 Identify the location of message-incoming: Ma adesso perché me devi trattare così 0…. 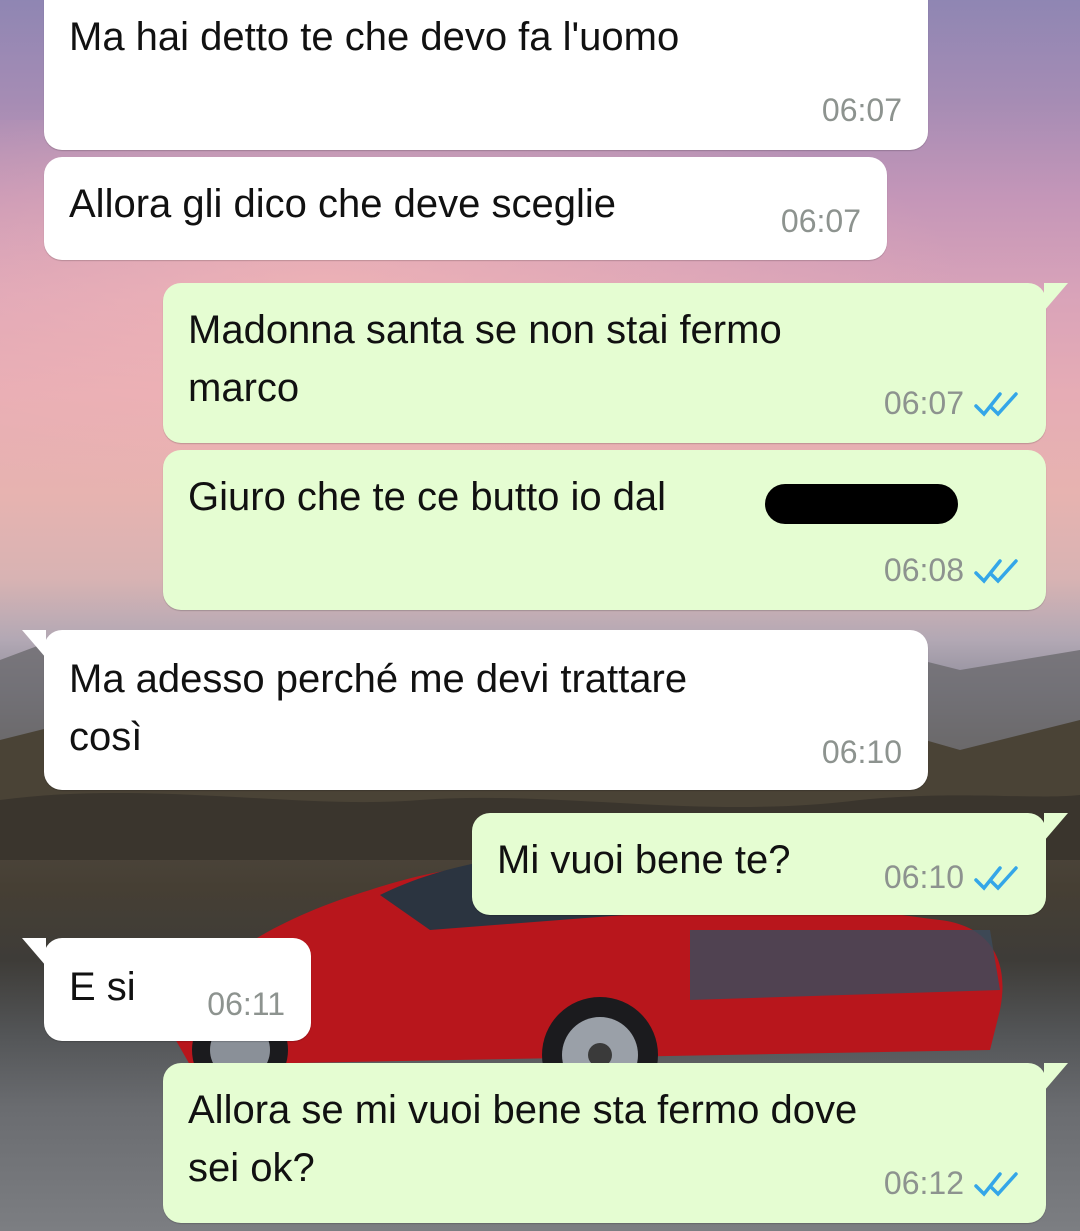
(475, 710).